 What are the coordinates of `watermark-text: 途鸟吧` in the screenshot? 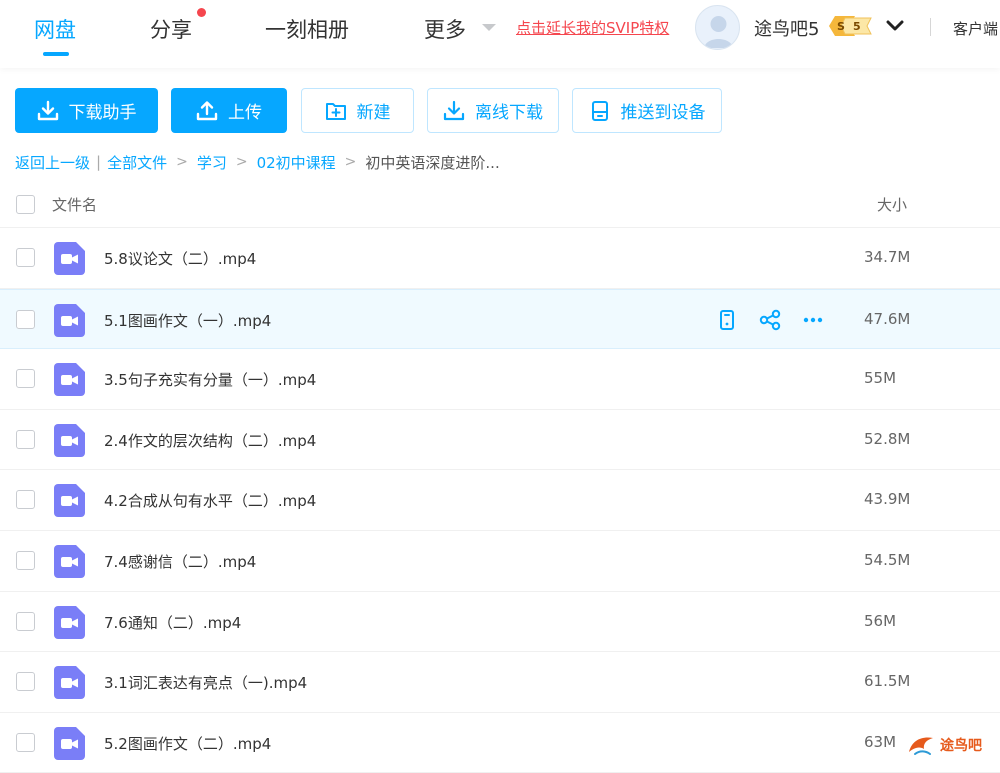 It's located at (961, 746).